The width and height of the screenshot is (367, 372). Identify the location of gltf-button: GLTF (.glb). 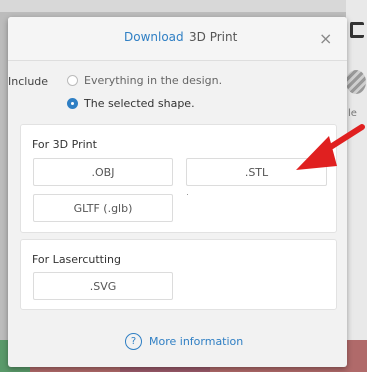
(103, 208).